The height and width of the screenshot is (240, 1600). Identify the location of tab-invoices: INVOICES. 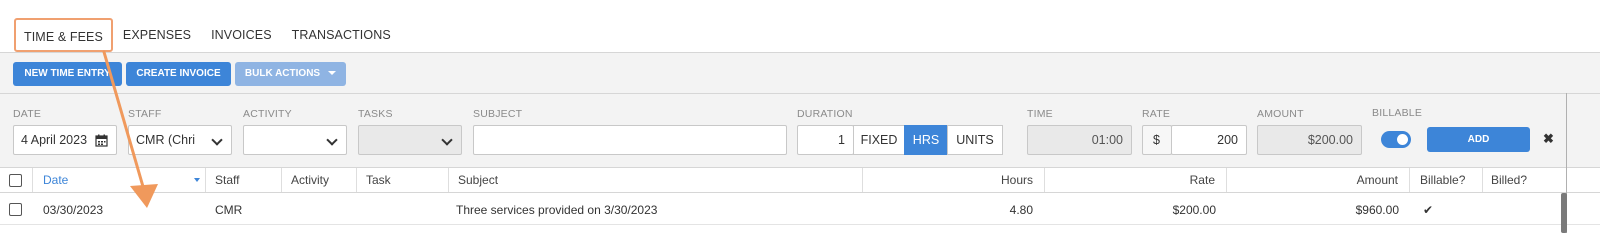
(241, 35).